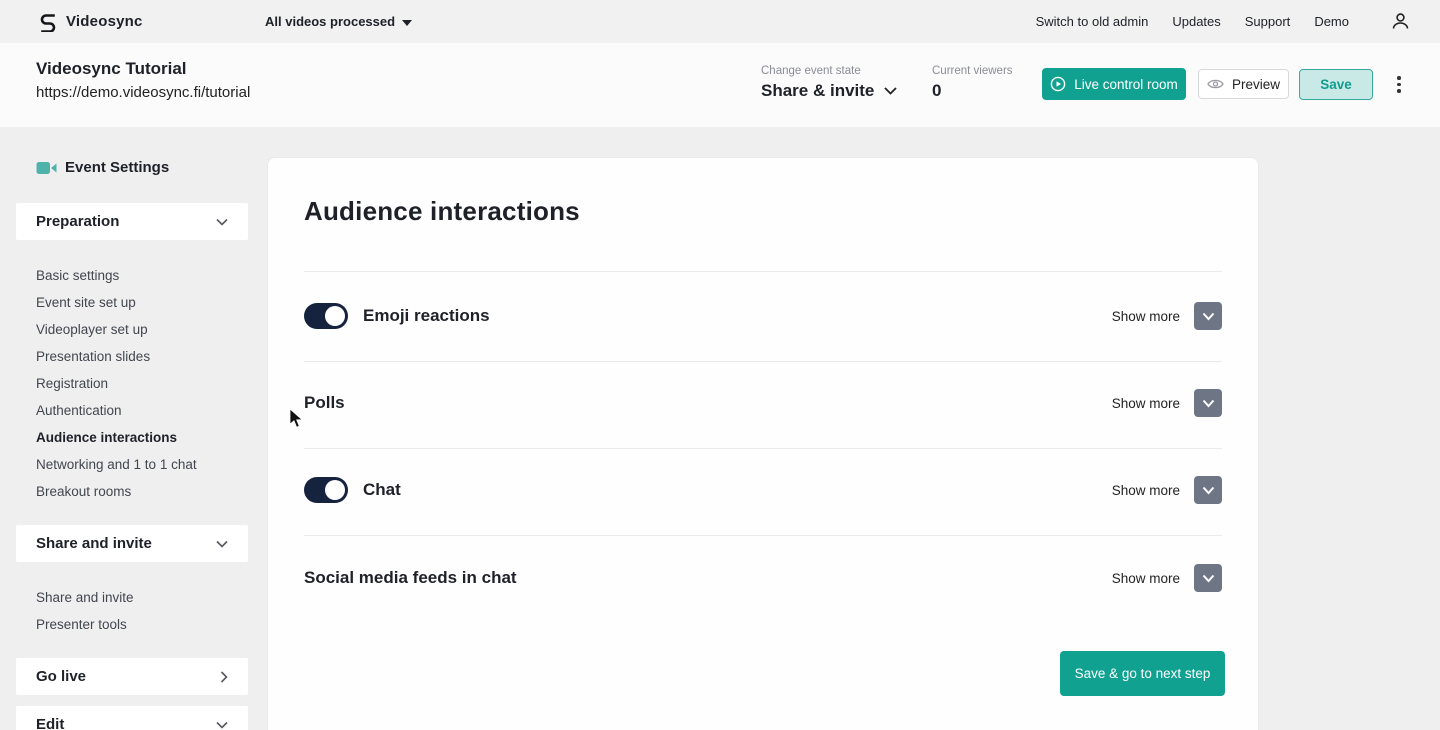  What do you see at coordinates (330, 21) in the screenshot?
I see `videos-processed-label: All videos processed` at bounding box center [330, 21].